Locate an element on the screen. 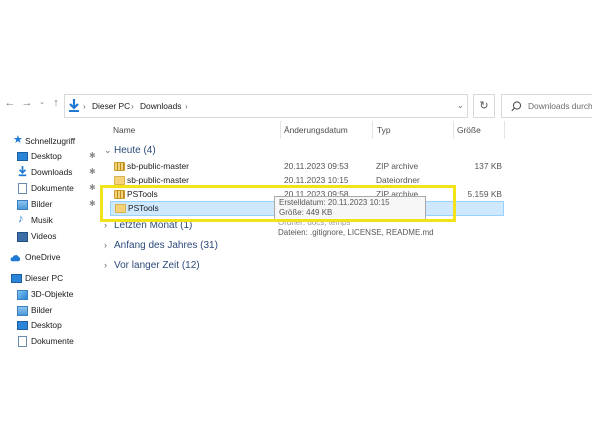  sidebar-item-label: OneDrive is located at coordinates (43, 257).